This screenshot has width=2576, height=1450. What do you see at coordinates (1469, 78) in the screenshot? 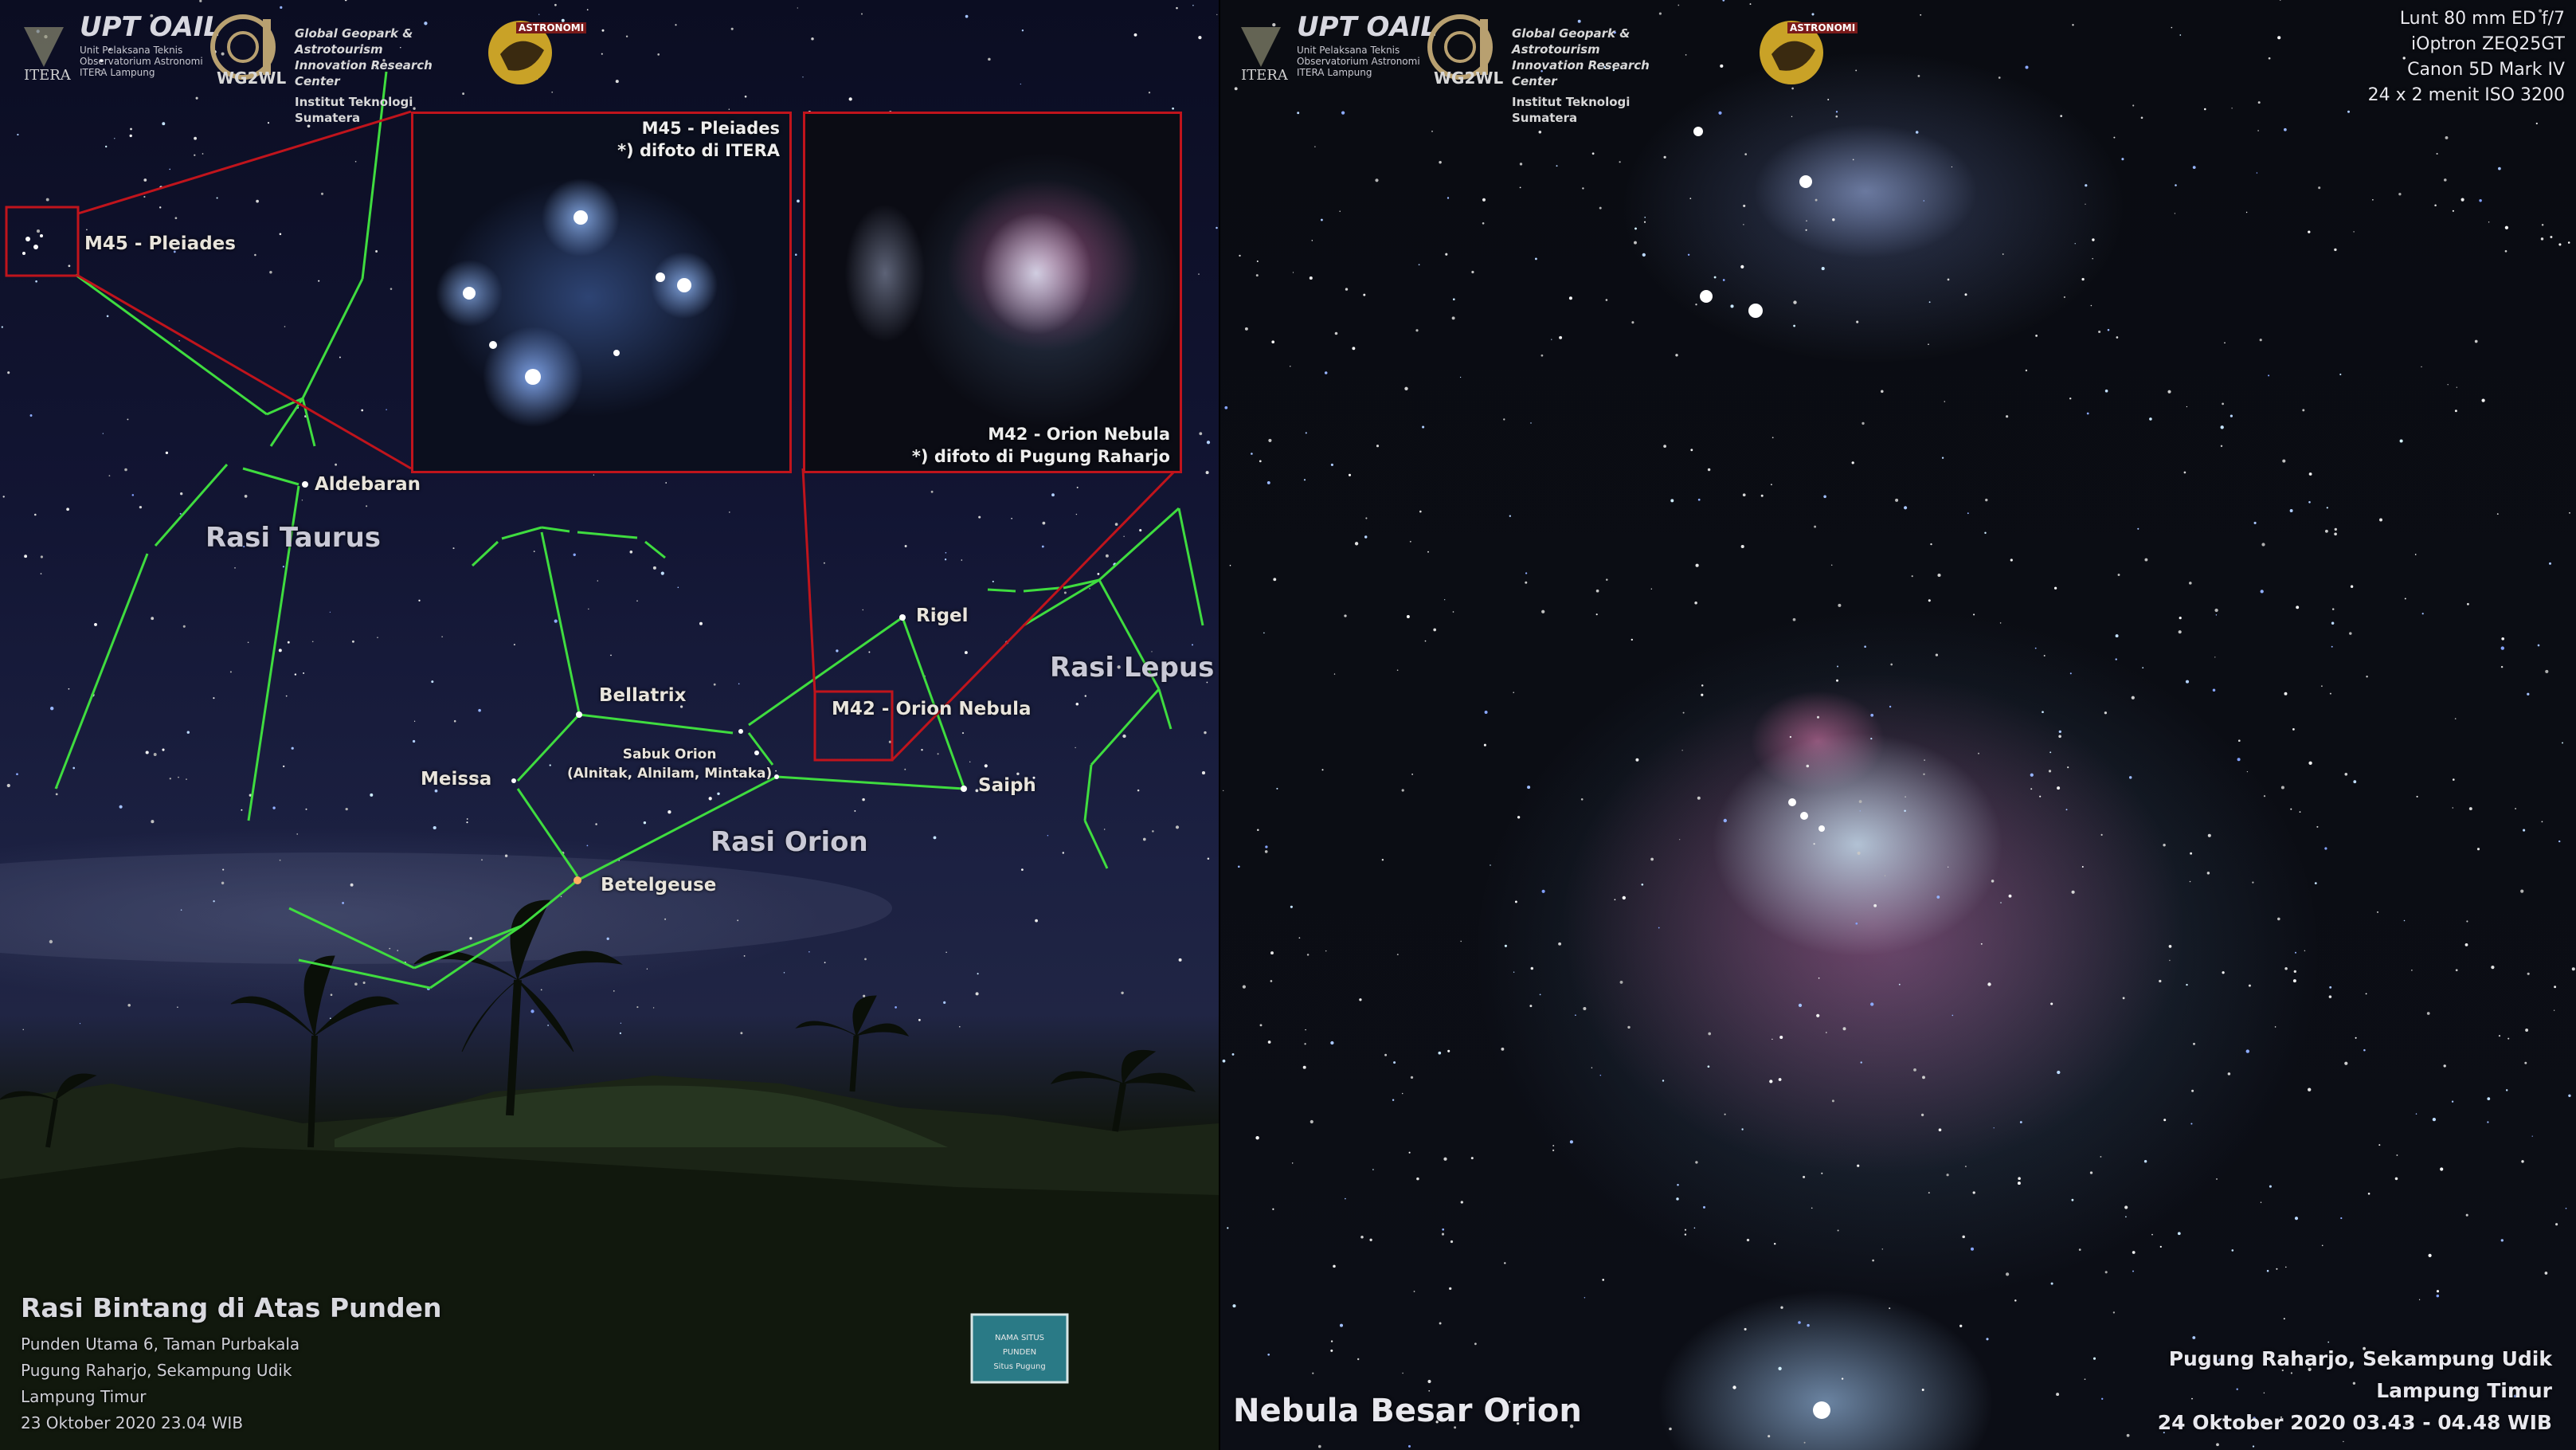
I see `wg2wl-label: WG2WL` at bounding box center [1469, 78].